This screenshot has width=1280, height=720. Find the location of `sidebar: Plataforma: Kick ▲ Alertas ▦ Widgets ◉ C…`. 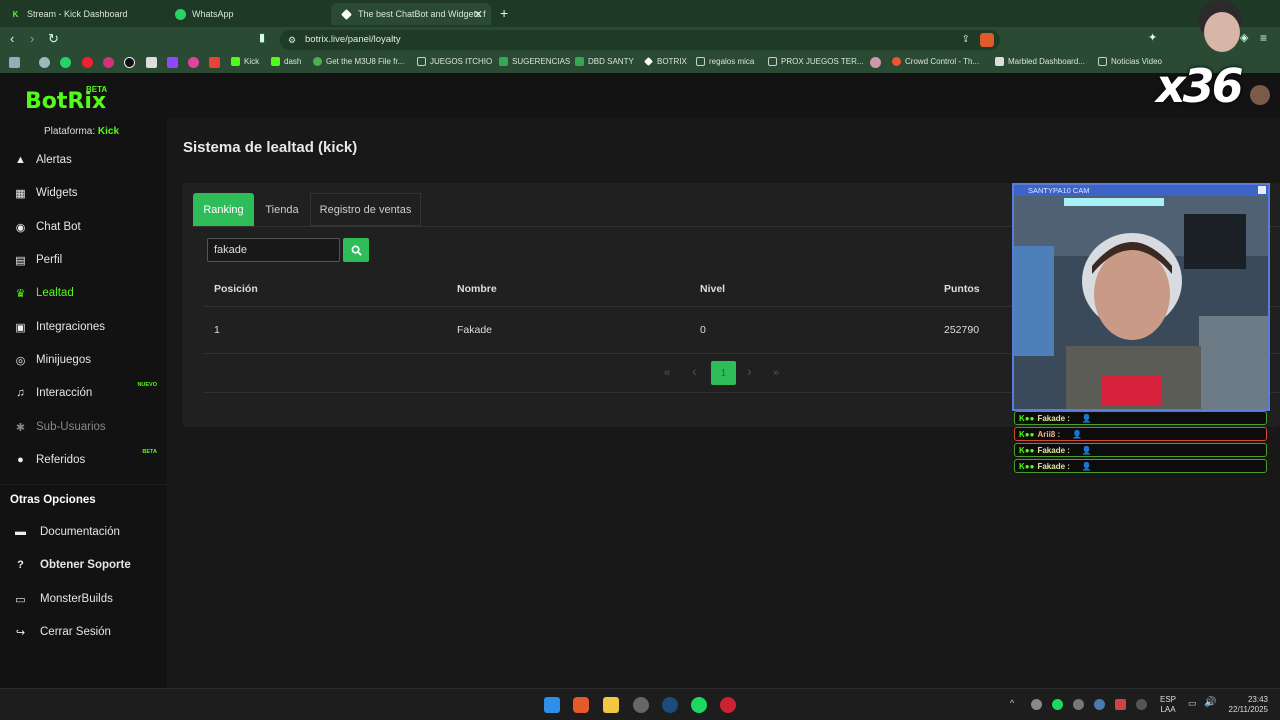

sidebar: Plataforma: Kick ▲ Alertas ▦ Widgets ◉ C… is located at coordinates (83, 403).